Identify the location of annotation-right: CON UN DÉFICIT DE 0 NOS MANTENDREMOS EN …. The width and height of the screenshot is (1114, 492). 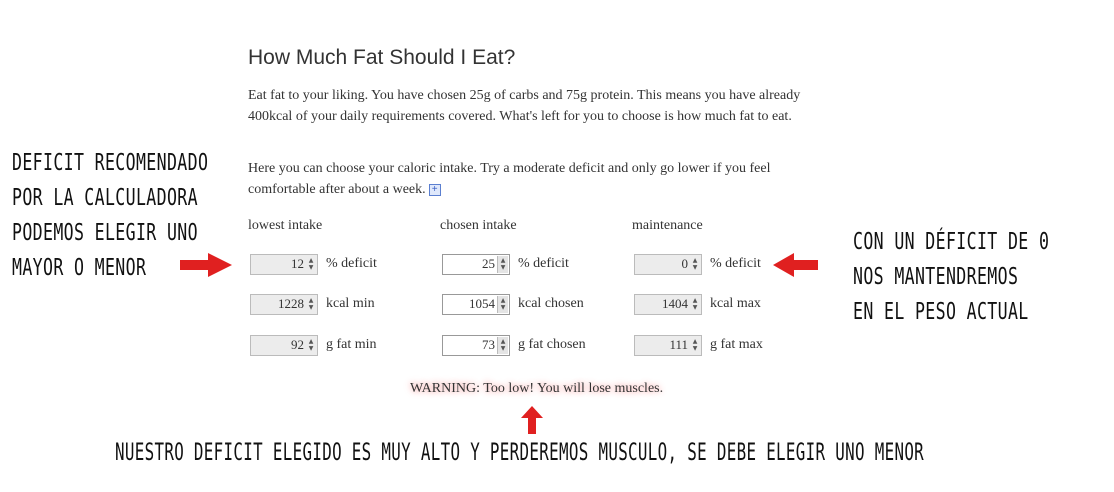
(951, 277).